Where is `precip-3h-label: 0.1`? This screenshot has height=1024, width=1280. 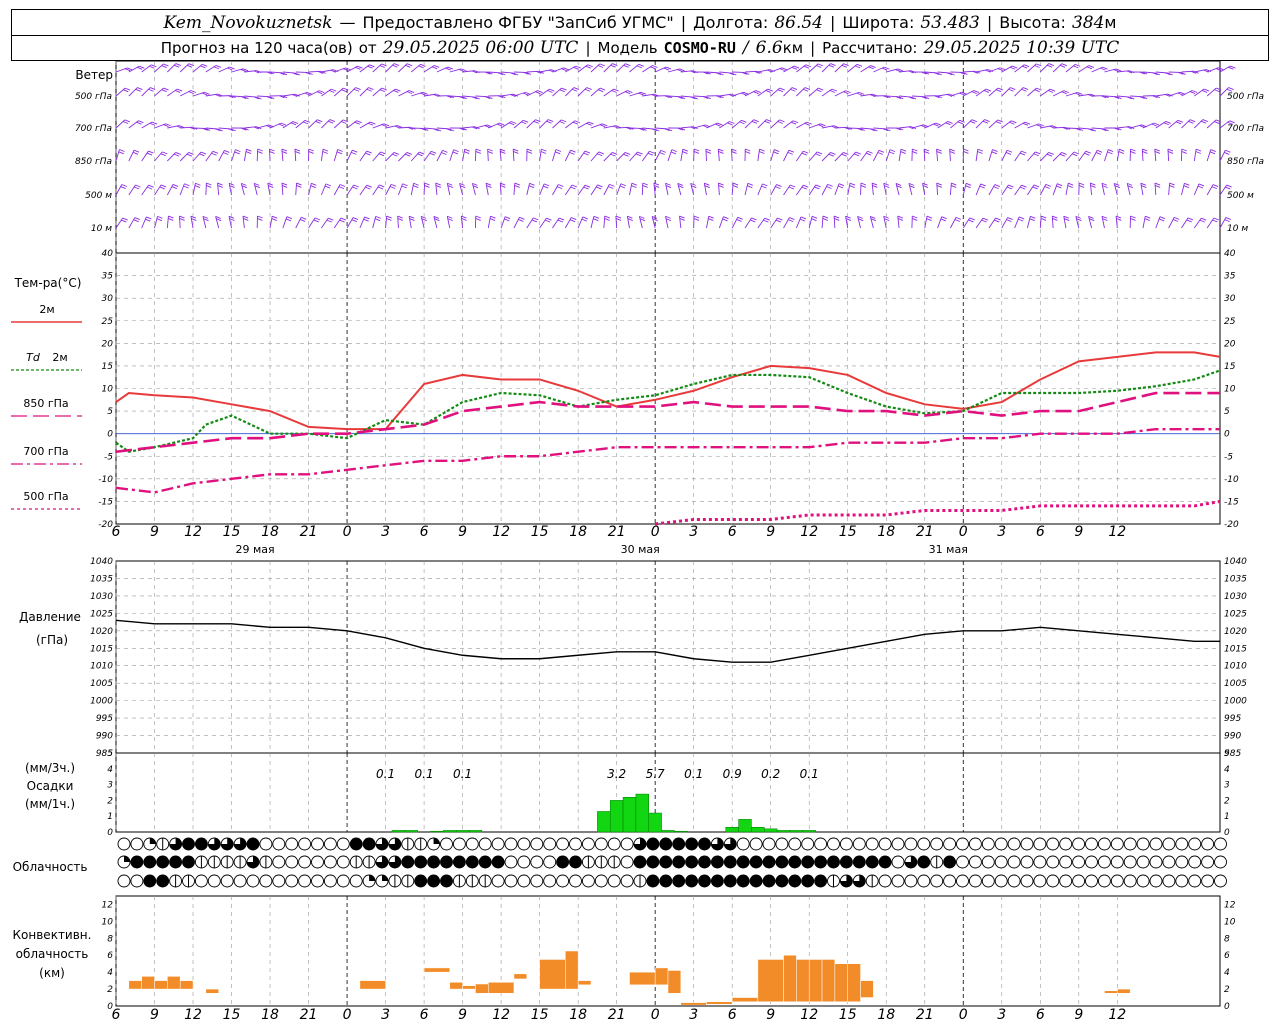 precip-3h-label: 0.1 is located at coordinates (385, 774).